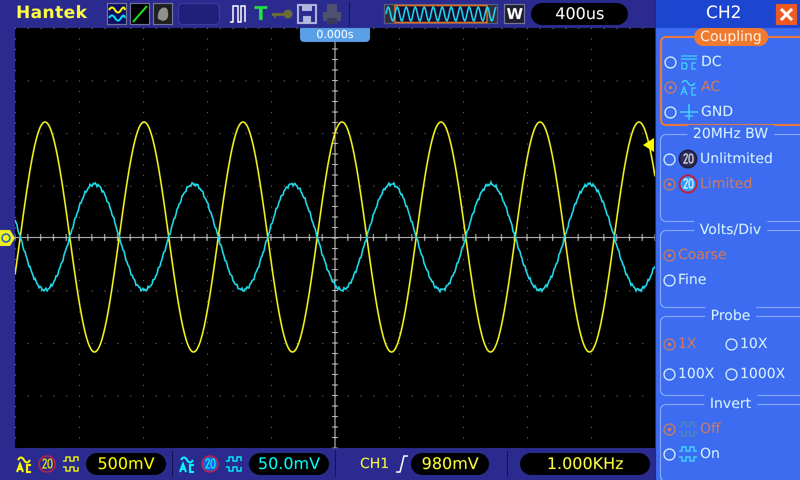  What do you see at coordinates (335, 35) in the screenshot?
I see `time-position-marker: 0.000s` at bounding box center [335, 35].